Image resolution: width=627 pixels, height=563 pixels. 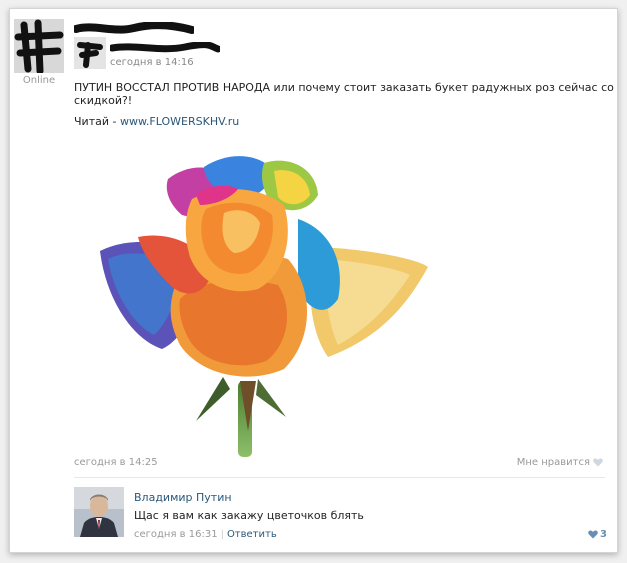 I want to click on comment-author: Владимир Путин, so click(x=183, y=497).